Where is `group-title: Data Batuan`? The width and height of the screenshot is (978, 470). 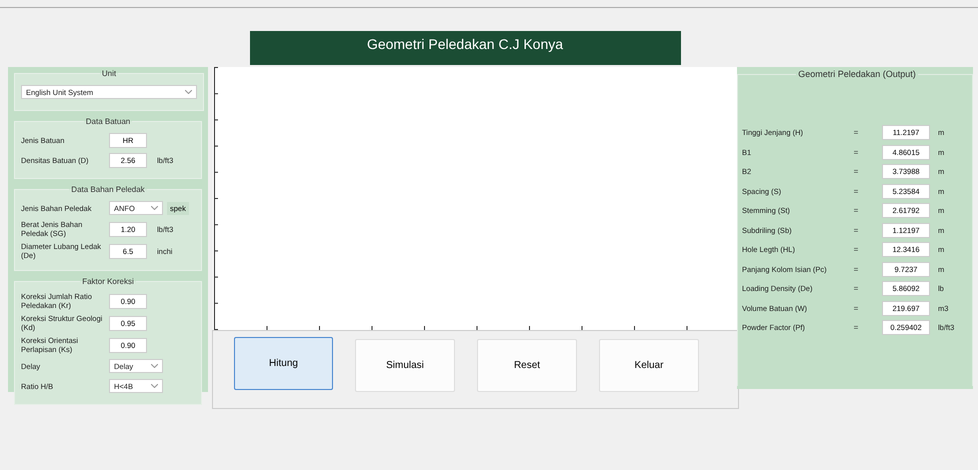
group-title: Data Batuan is located at coordinates (108, 121).